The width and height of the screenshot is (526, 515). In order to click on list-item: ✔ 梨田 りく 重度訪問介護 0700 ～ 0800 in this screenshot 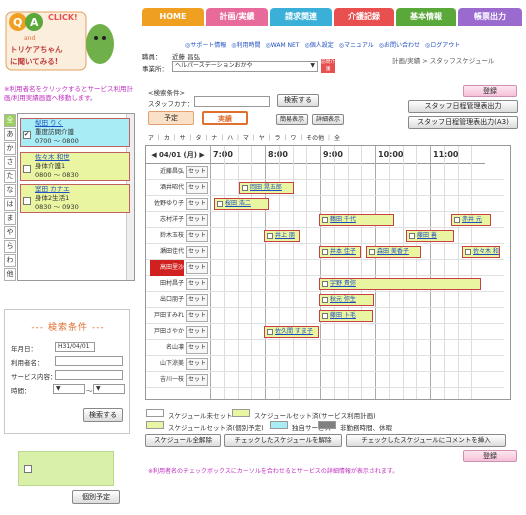, I will do `click(75, 132)`.